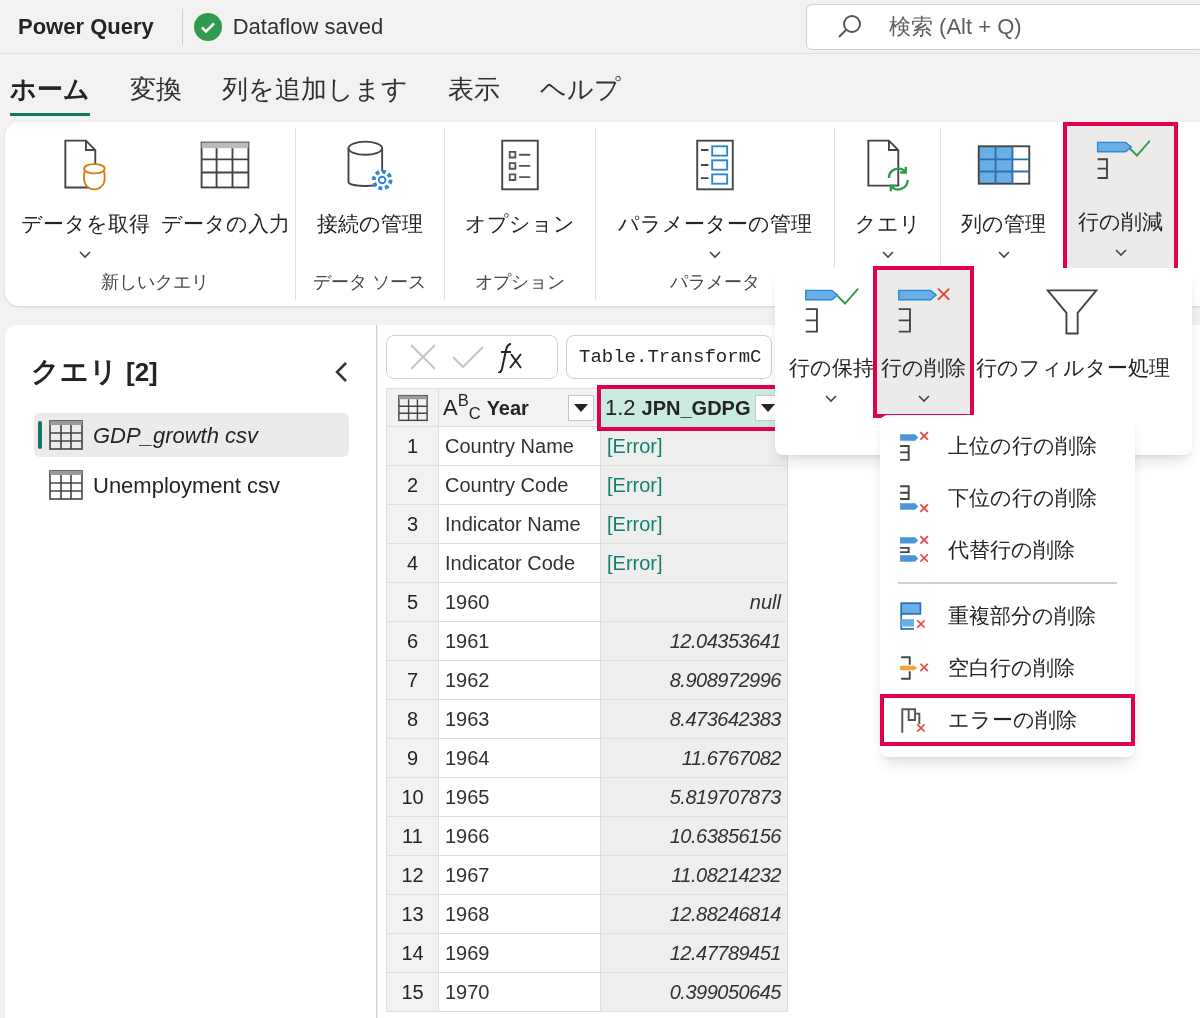 The height and width of the screenshot is (1018, 1200). I want to click on menu-item: 重複部分の削除, so click(1007, 616).